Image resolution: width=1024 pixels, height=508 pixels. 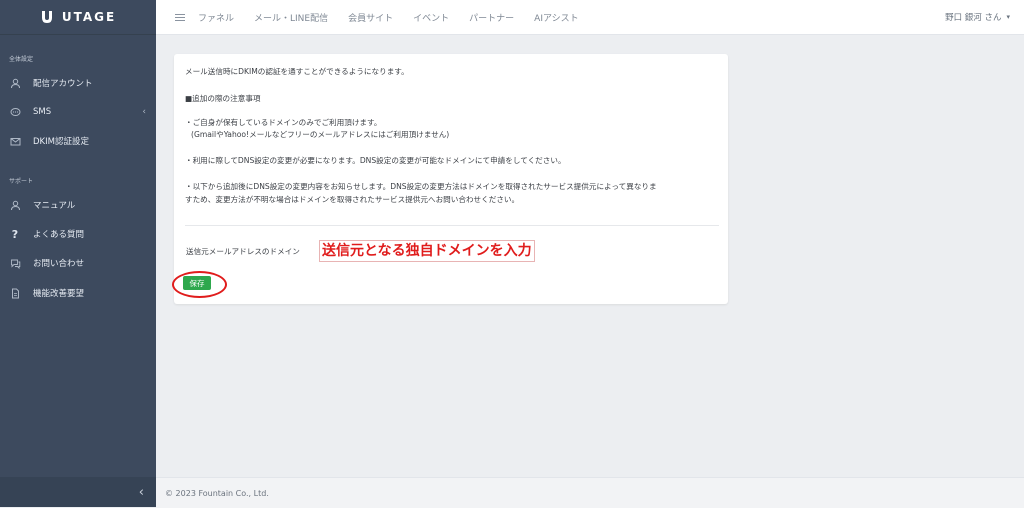 I want to click on note-1-line-2: (GmailやYahoo!メールなどフリーのメールアドレスにはご利用頂けません), so click(x=320, y=134).